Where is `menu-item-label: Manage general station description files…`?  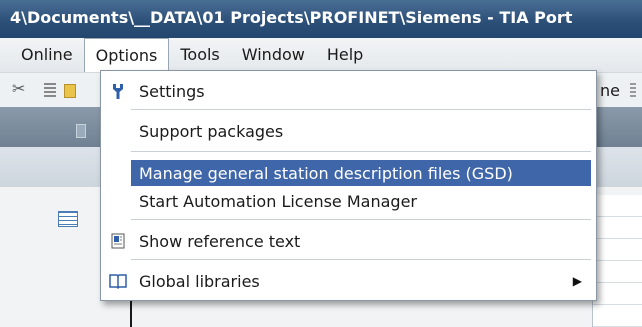 menu-item-label: Manage general station description files… is located at coordinates (326, 173).